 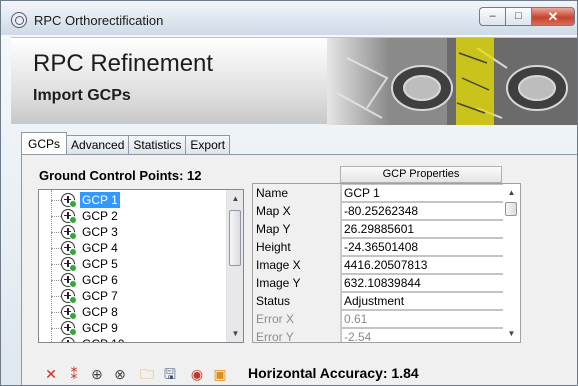 What do you see at coordinates (120, 175) in the screenshot?
I see `gcp-count-label: Ground Control Points: 12` at bounding box center [120, 175].